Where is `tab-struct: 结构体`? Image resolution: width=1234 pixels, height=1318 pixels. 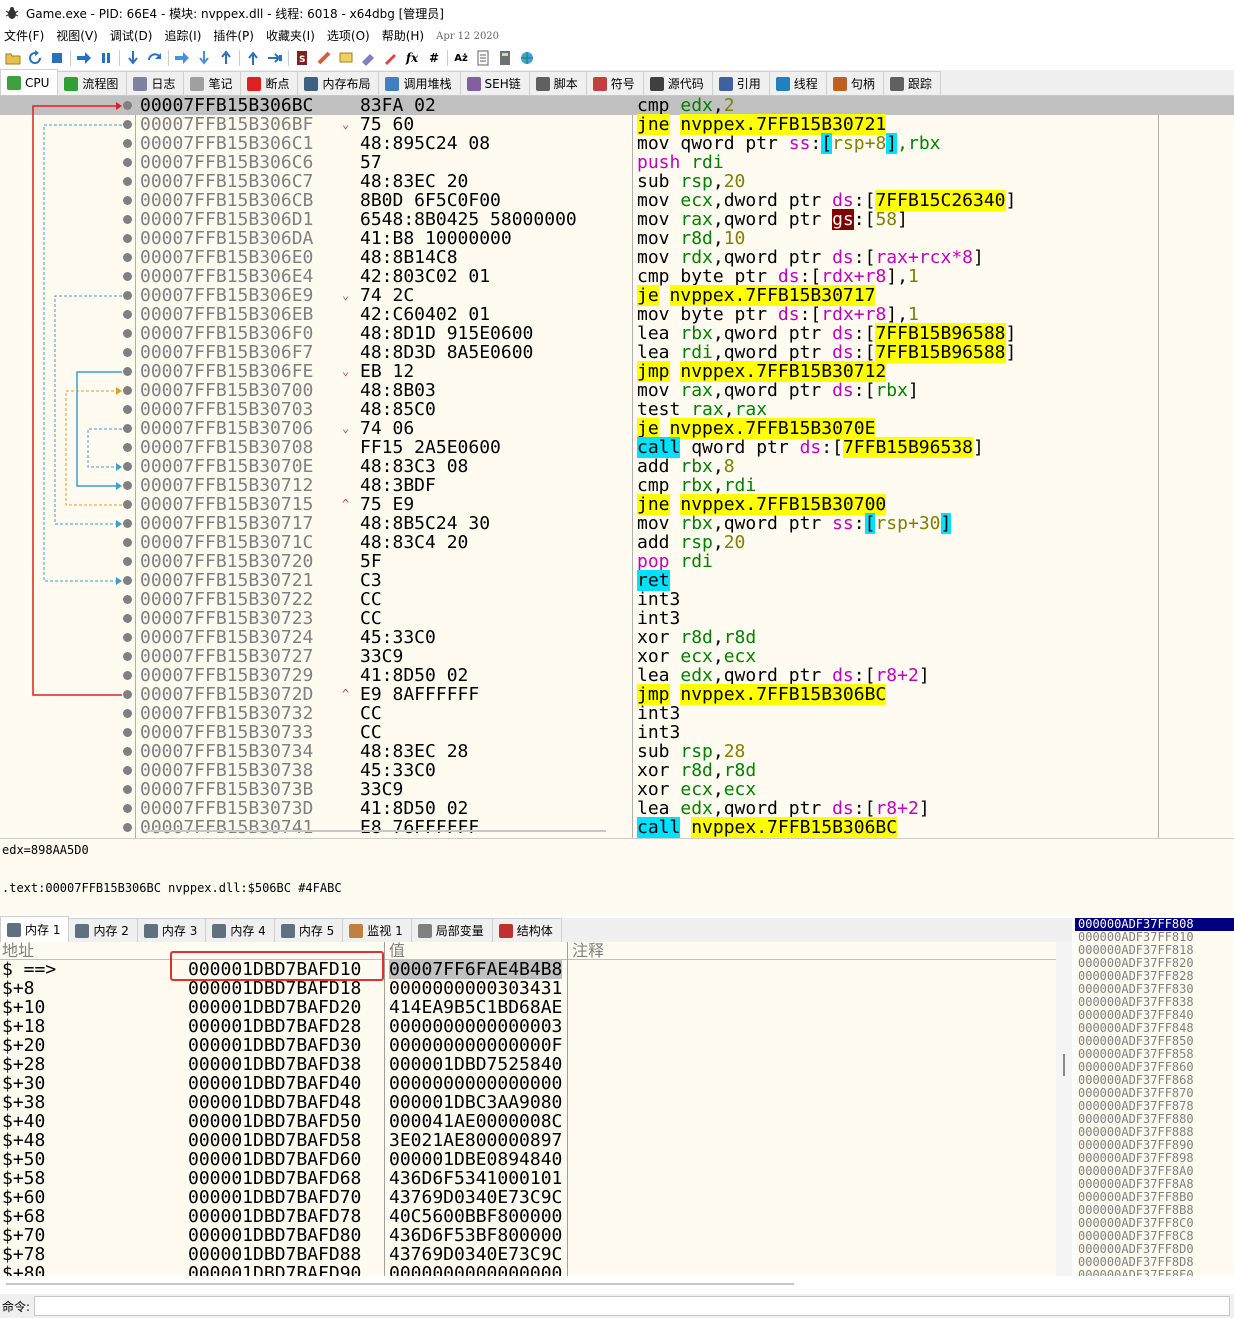
tab-struct: 结构体 is located at coordinates (526, 930).